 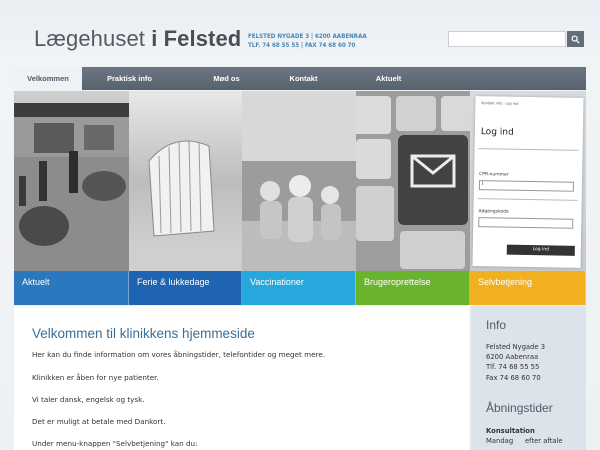 What do you see at coordinates (544, 441) in the screenshot?
I see `hours-value: efter aftale` at bounding box center [544, 441].